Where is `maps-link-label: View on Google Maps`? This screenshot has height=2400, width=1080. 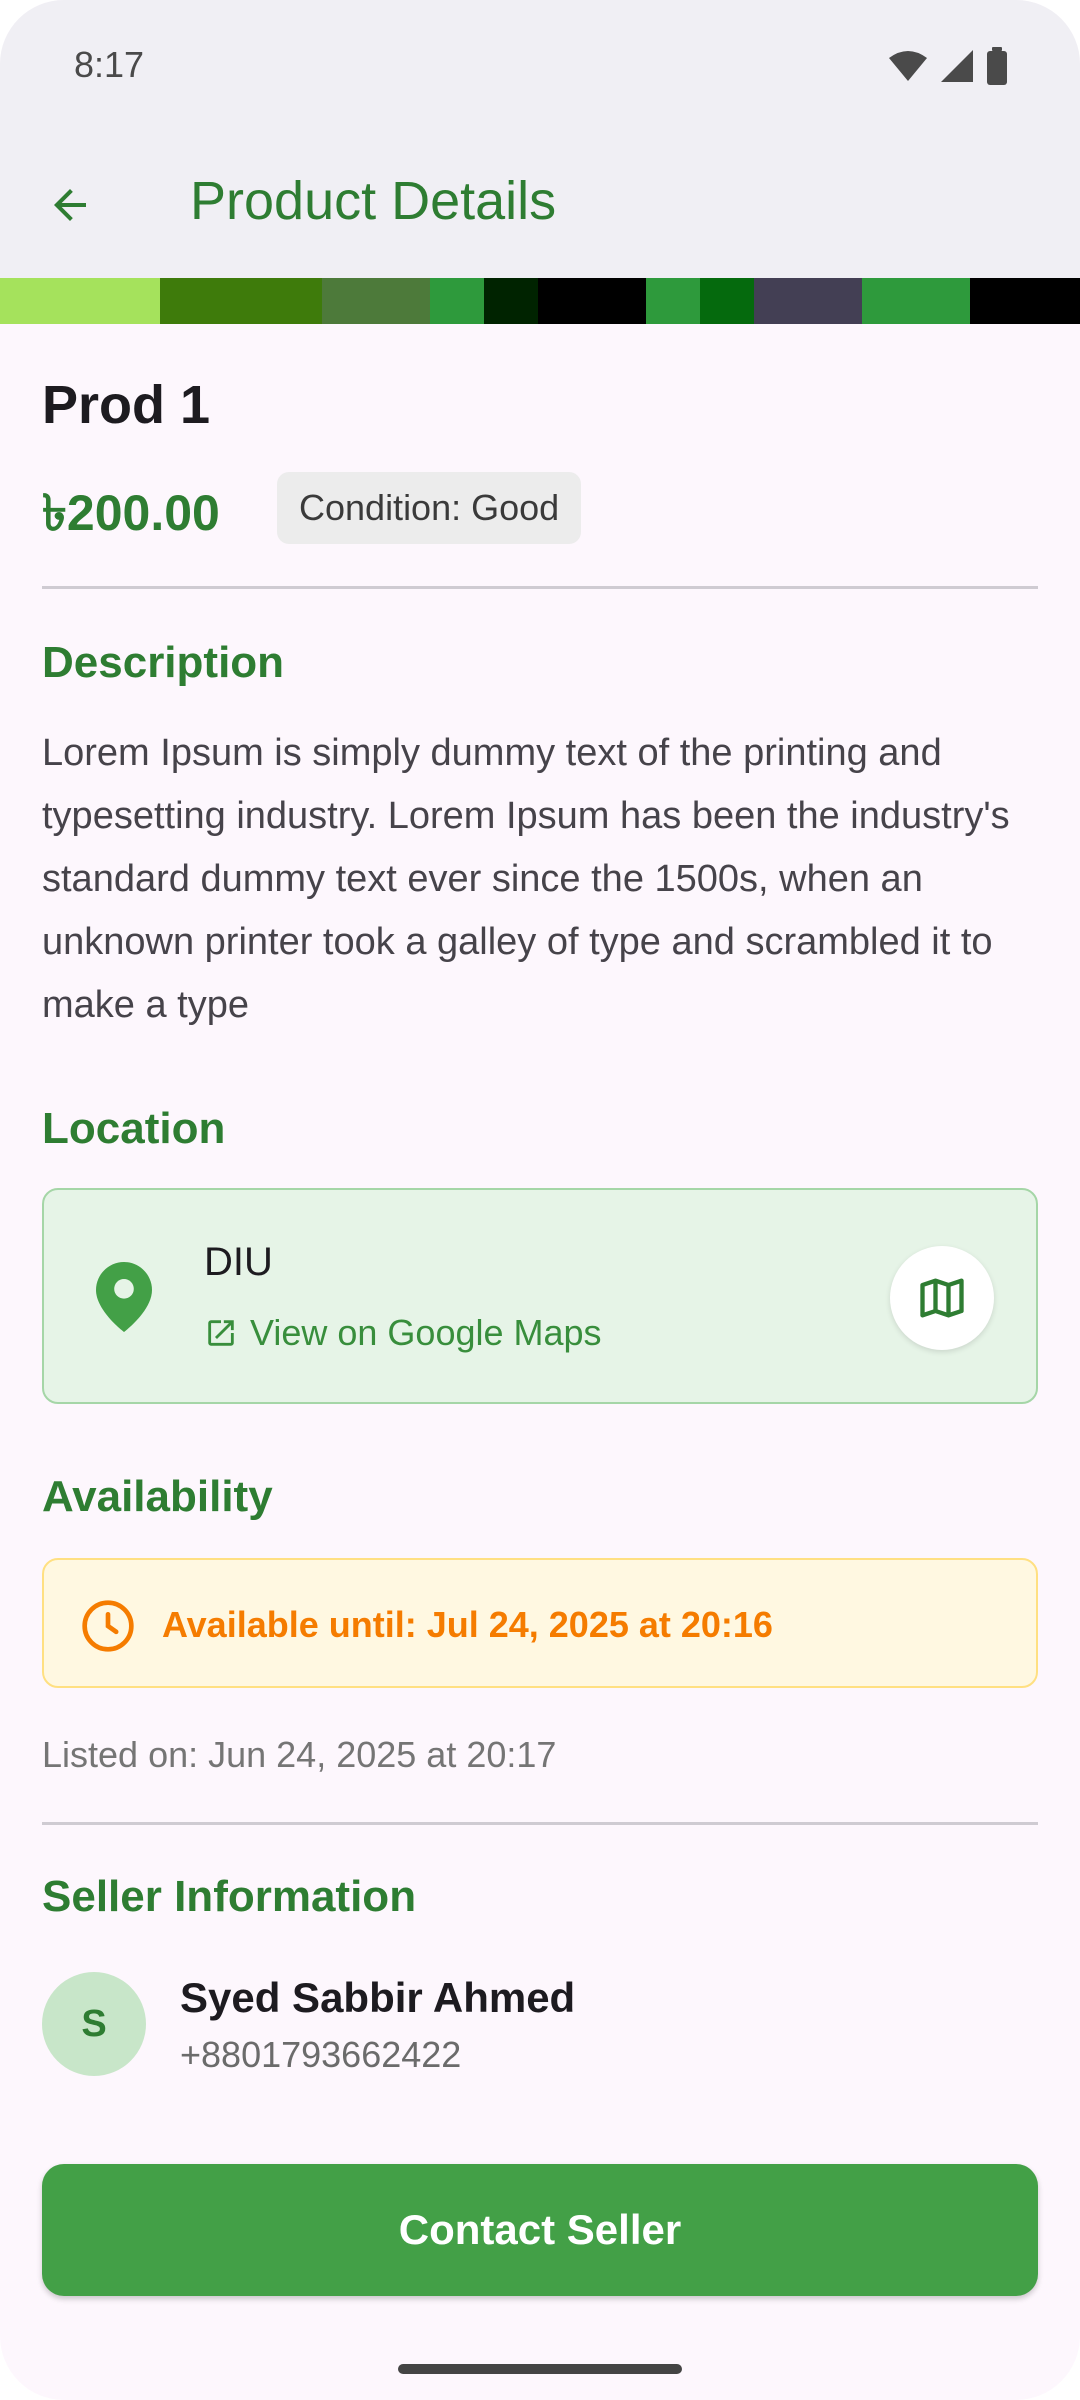
maps-link-label: View on Google Maps is located at coordinates (426, 1332).